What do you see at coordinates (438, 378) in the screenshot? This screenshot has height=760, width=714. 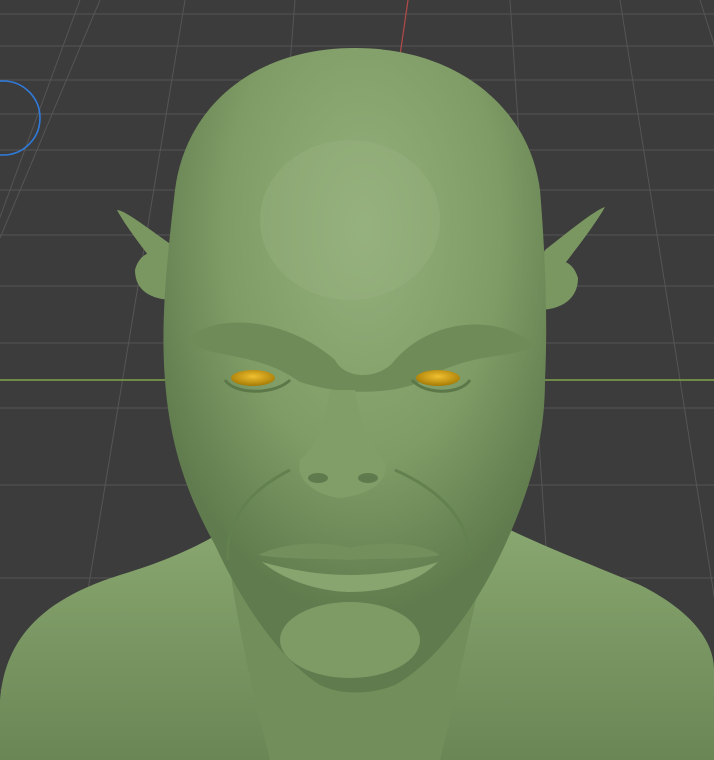 I see `right-eye` at bounding box center [438, 378].